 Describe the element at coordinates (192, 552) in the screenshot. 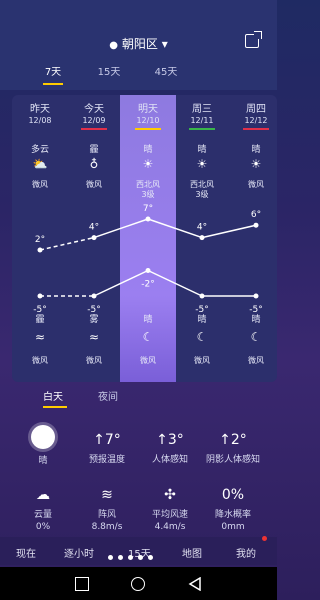

I see `nav-map: 地图` at that location.